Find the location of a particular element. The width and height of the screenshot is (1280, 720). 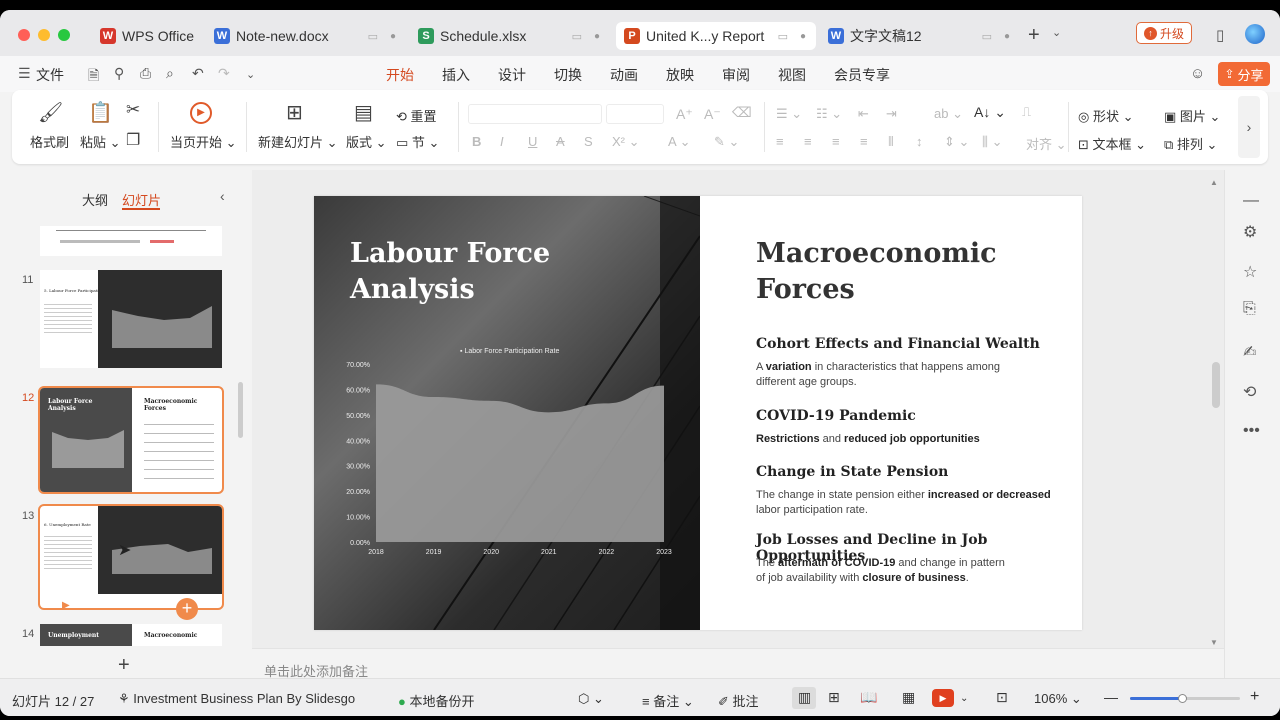

collaboration-icon: ☺ is located at coordinates (1197, 73).